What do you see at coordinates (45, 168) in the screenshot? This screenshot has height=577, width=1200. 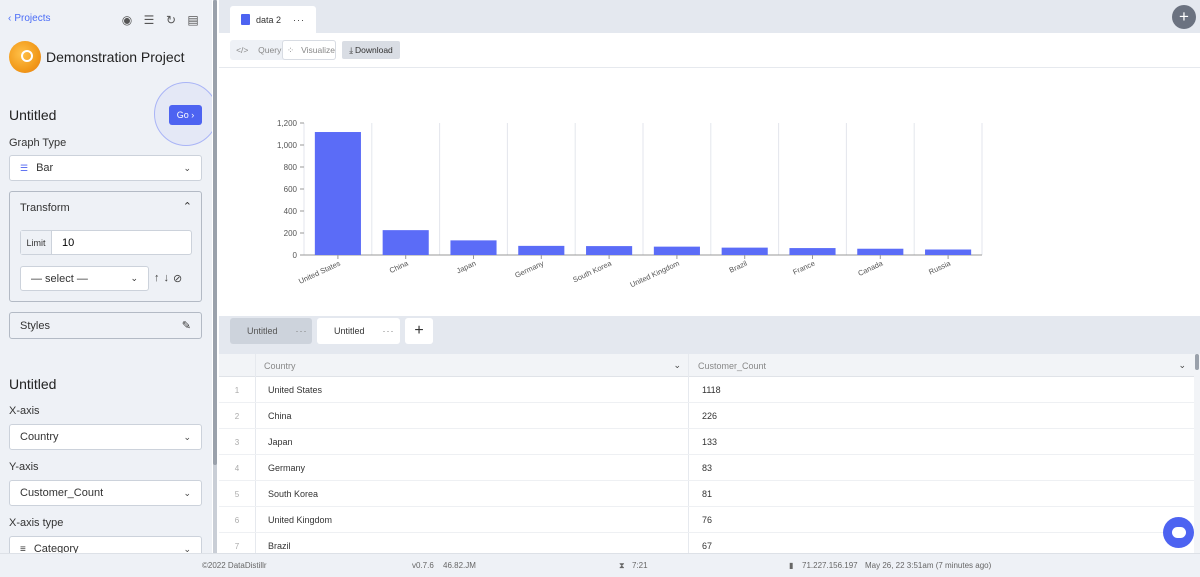 I see `graph-type-value: Bar` at bounding box center [45, 168].